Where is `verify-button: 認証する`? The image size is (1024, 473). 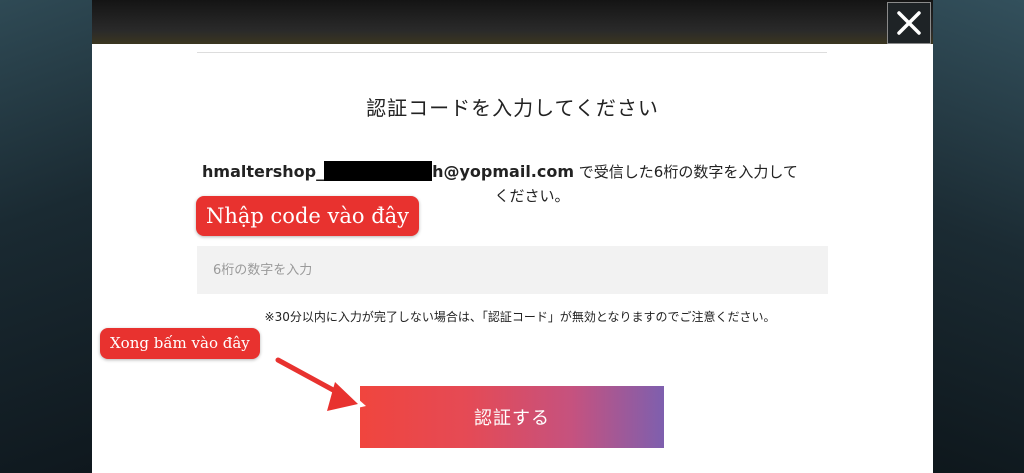
verify-button: 認証する is located at coordinates (512, 417).